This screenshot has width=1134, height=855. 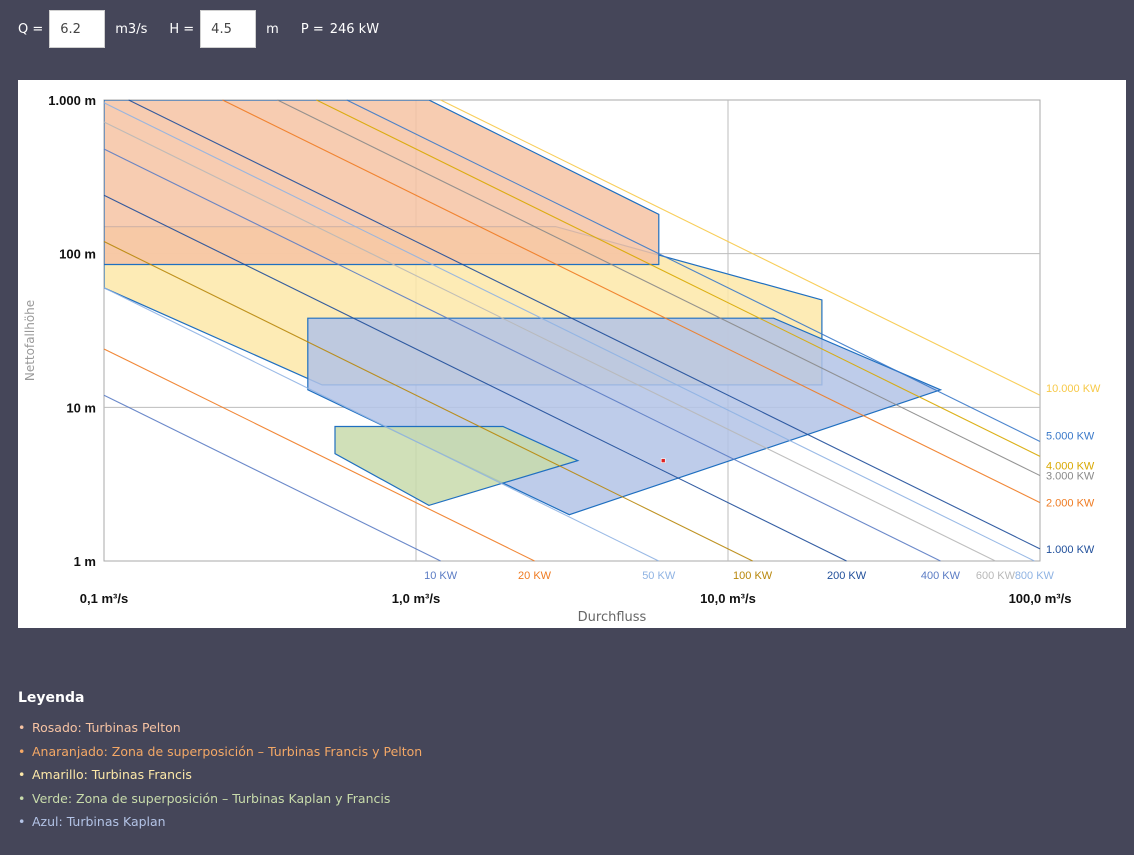 I want to click on power-label-100kw: 100 KW, so click(x=753, y=576).